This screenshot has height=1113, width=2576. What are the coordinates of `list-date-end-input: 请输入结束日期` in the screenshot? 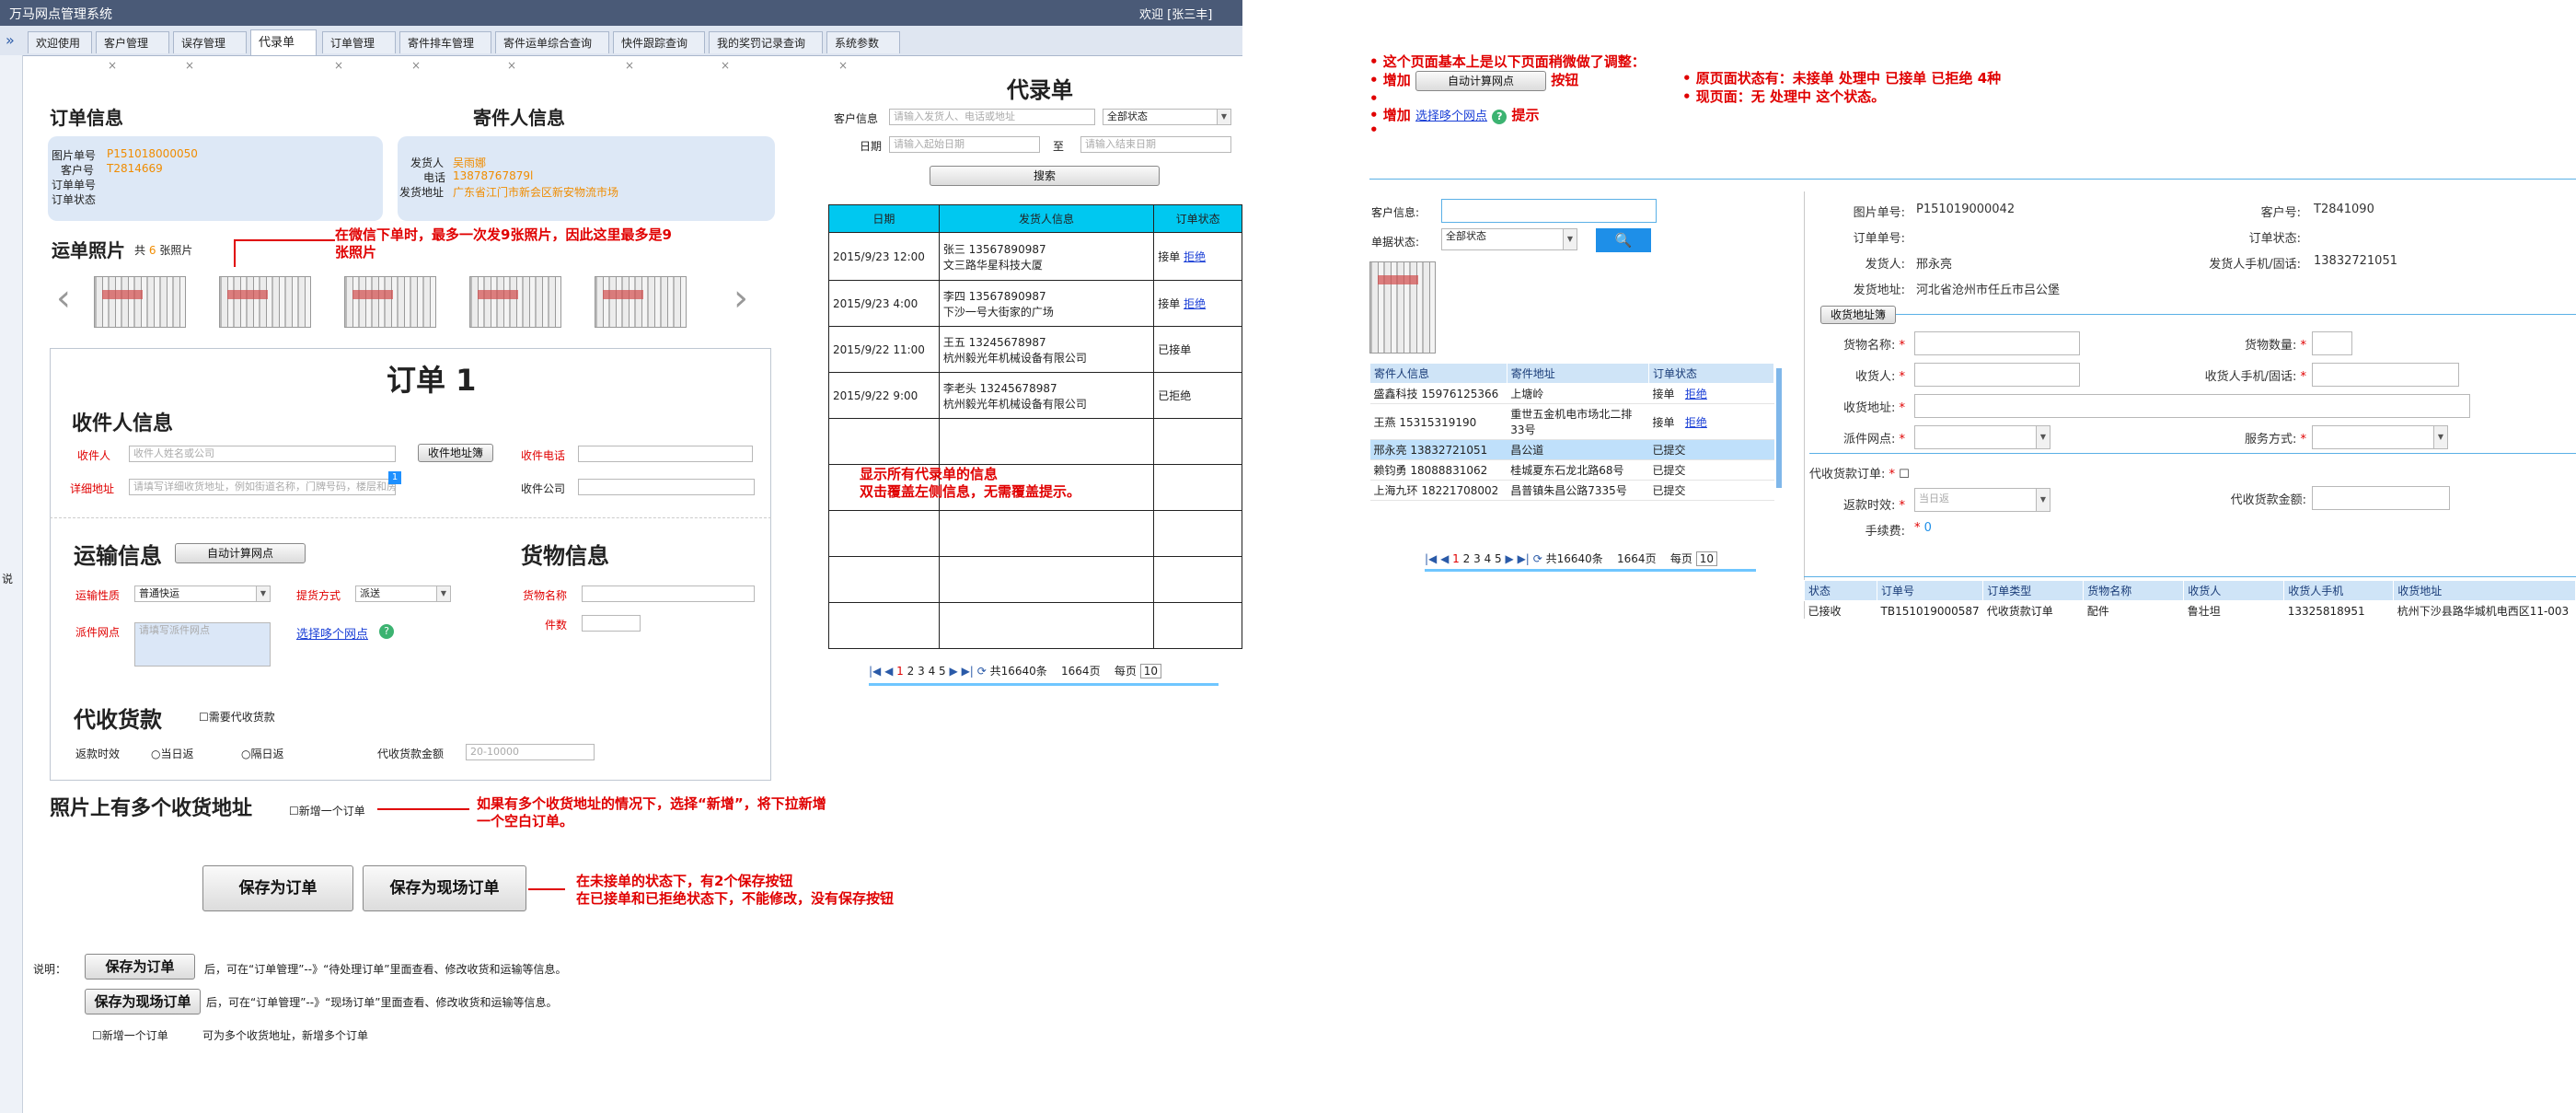 It's located at (1156, 144).